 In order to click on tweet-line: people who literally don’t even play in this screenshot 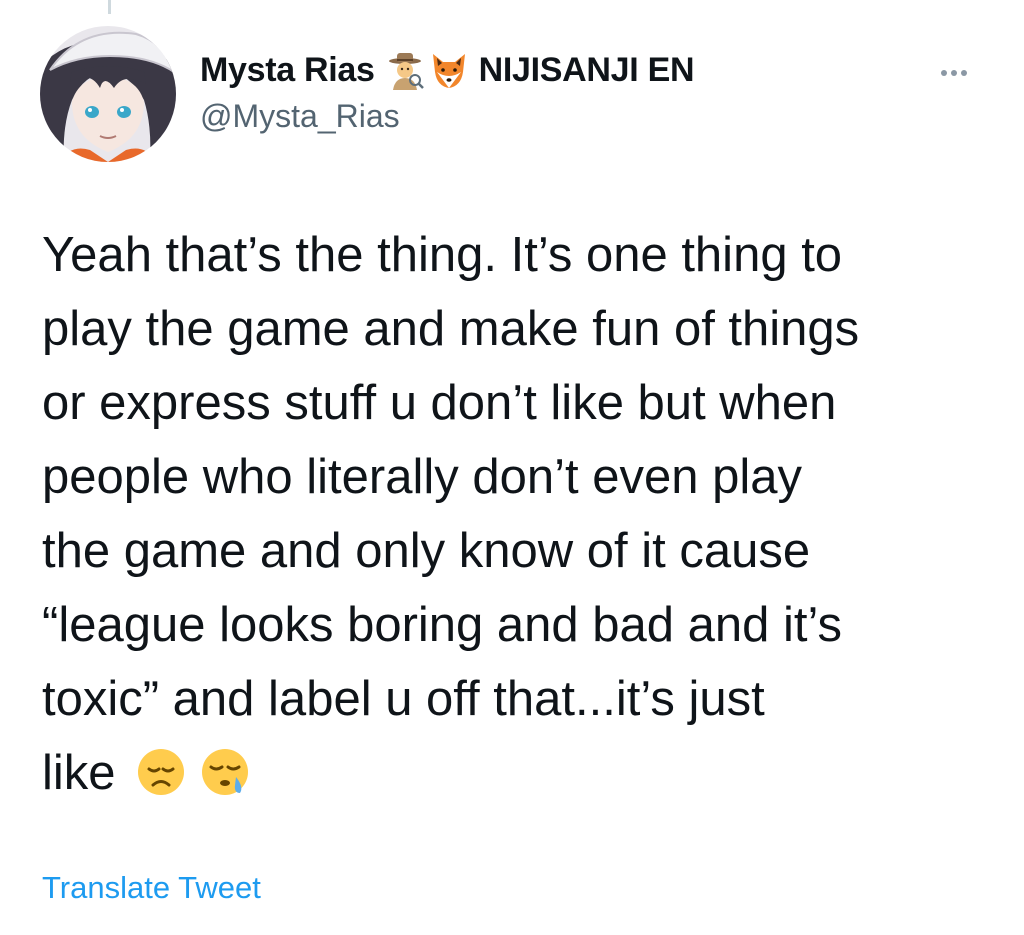, I will do `click(422, 477)`.